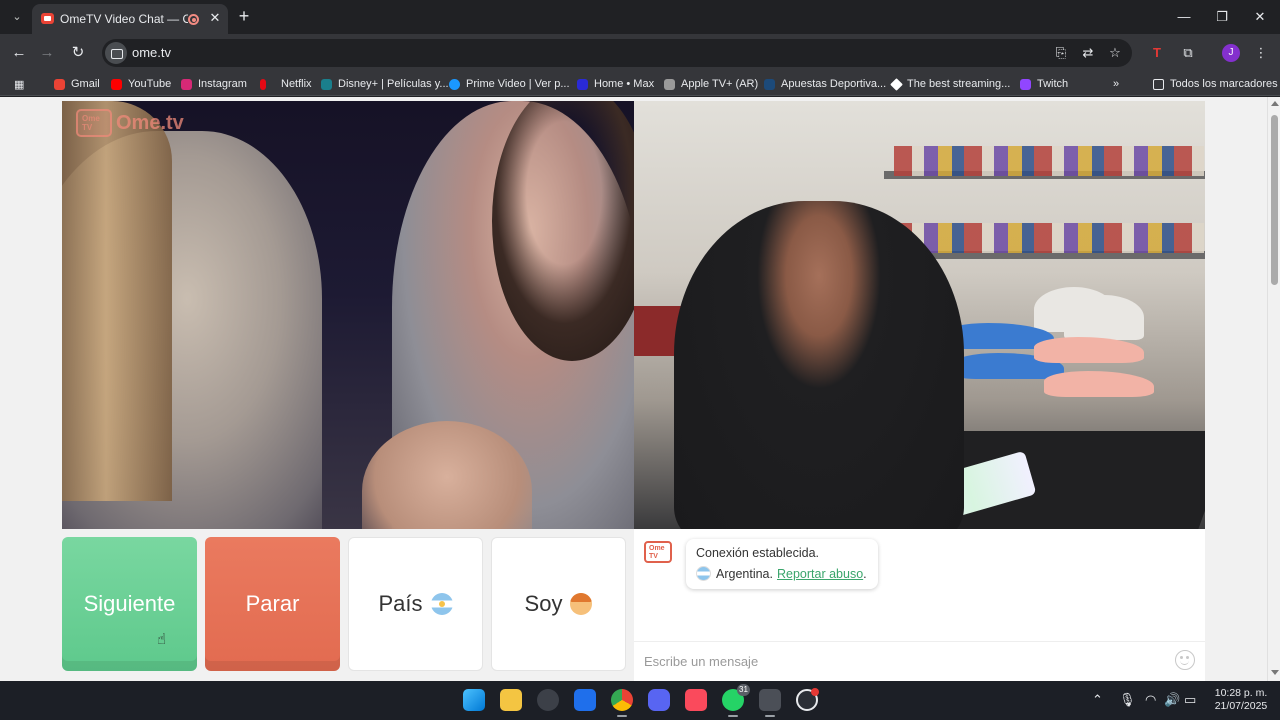 The width and height of the screenshot is (1280, 720). What do you see at coordinates (286, 84) in the screenshot?
I see `bookmark-netflix: Netflix` at bounding box center [286, 84].